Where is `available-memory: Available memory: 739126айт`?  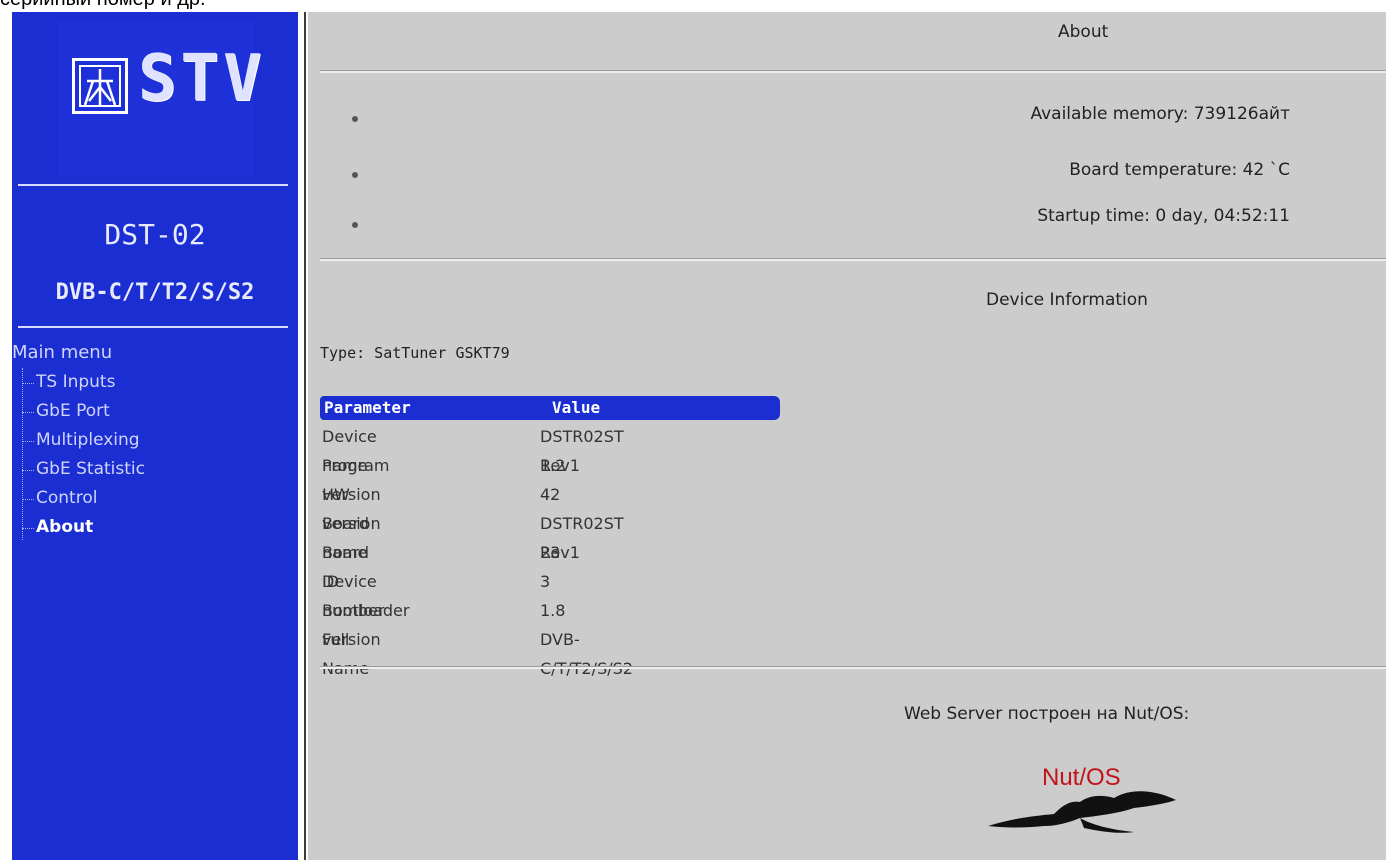
available-memory: Available memory: 739126айт is located at coordinates (1160, 114).